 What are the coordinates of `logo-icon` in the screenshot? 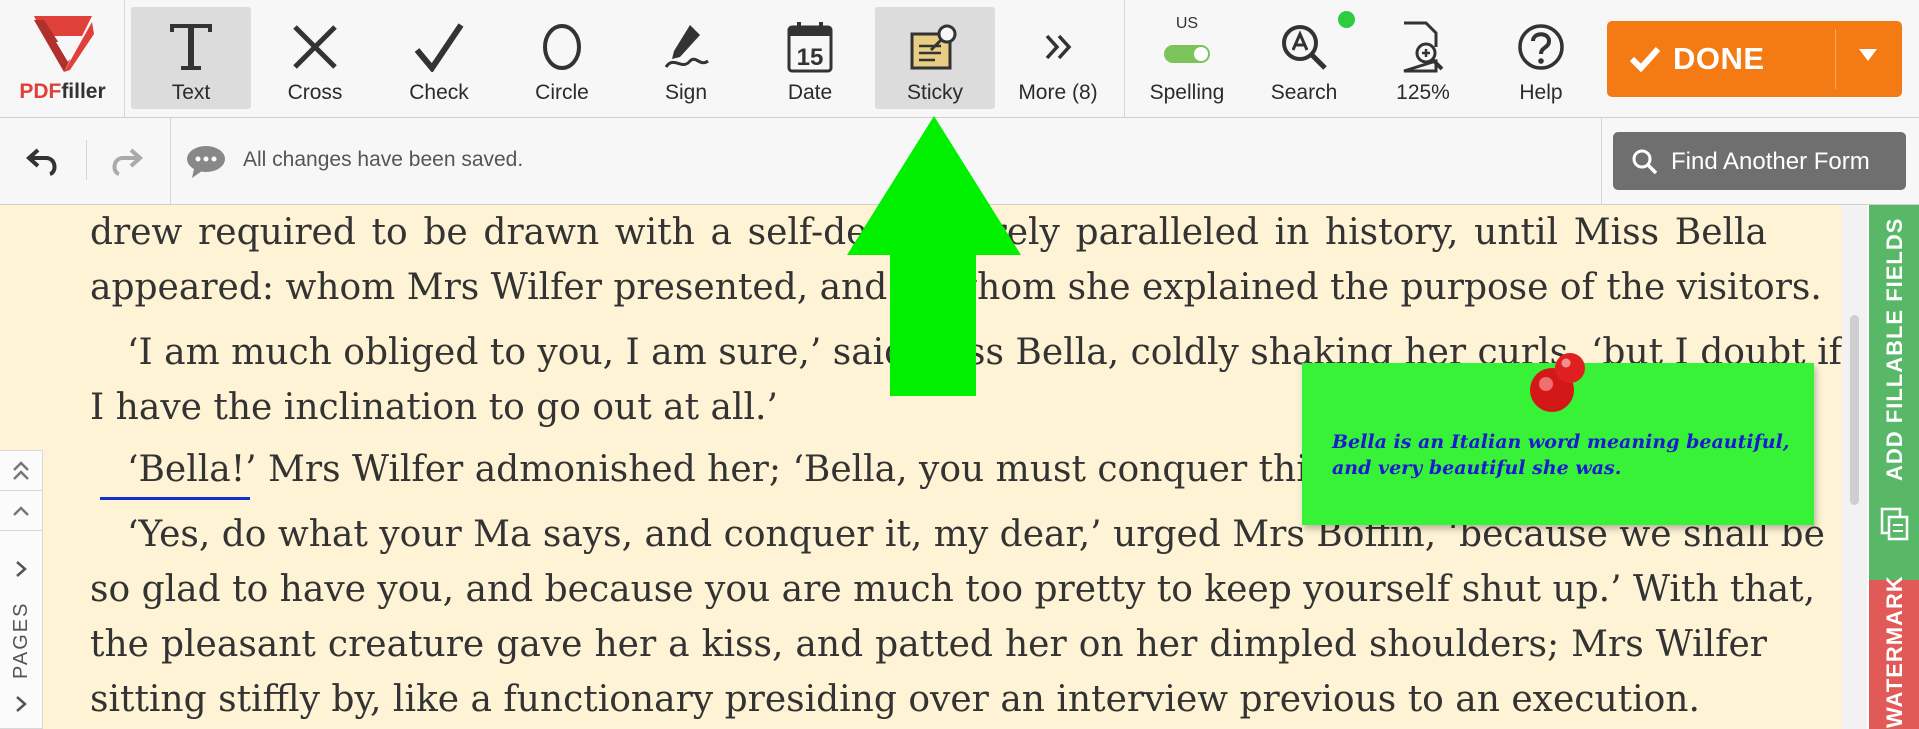 It's located at (64, 44).